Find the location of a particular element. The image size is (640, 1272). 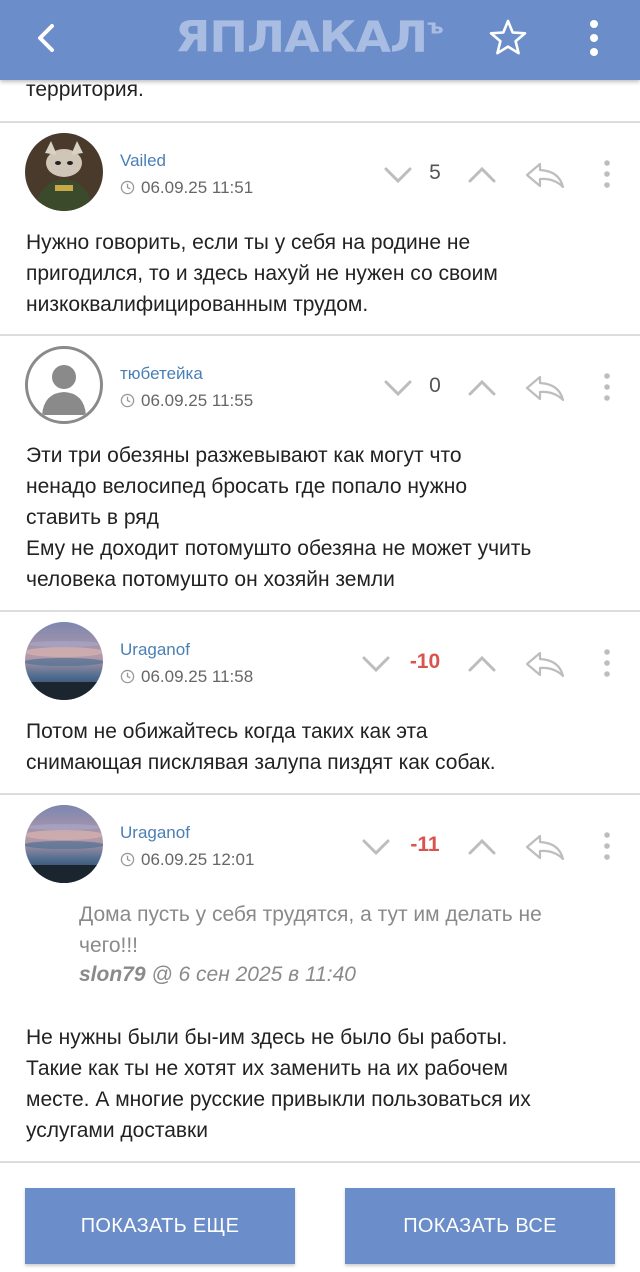

app-header: ЯПЛАКАЛъ is located at coordinates (320, 40).